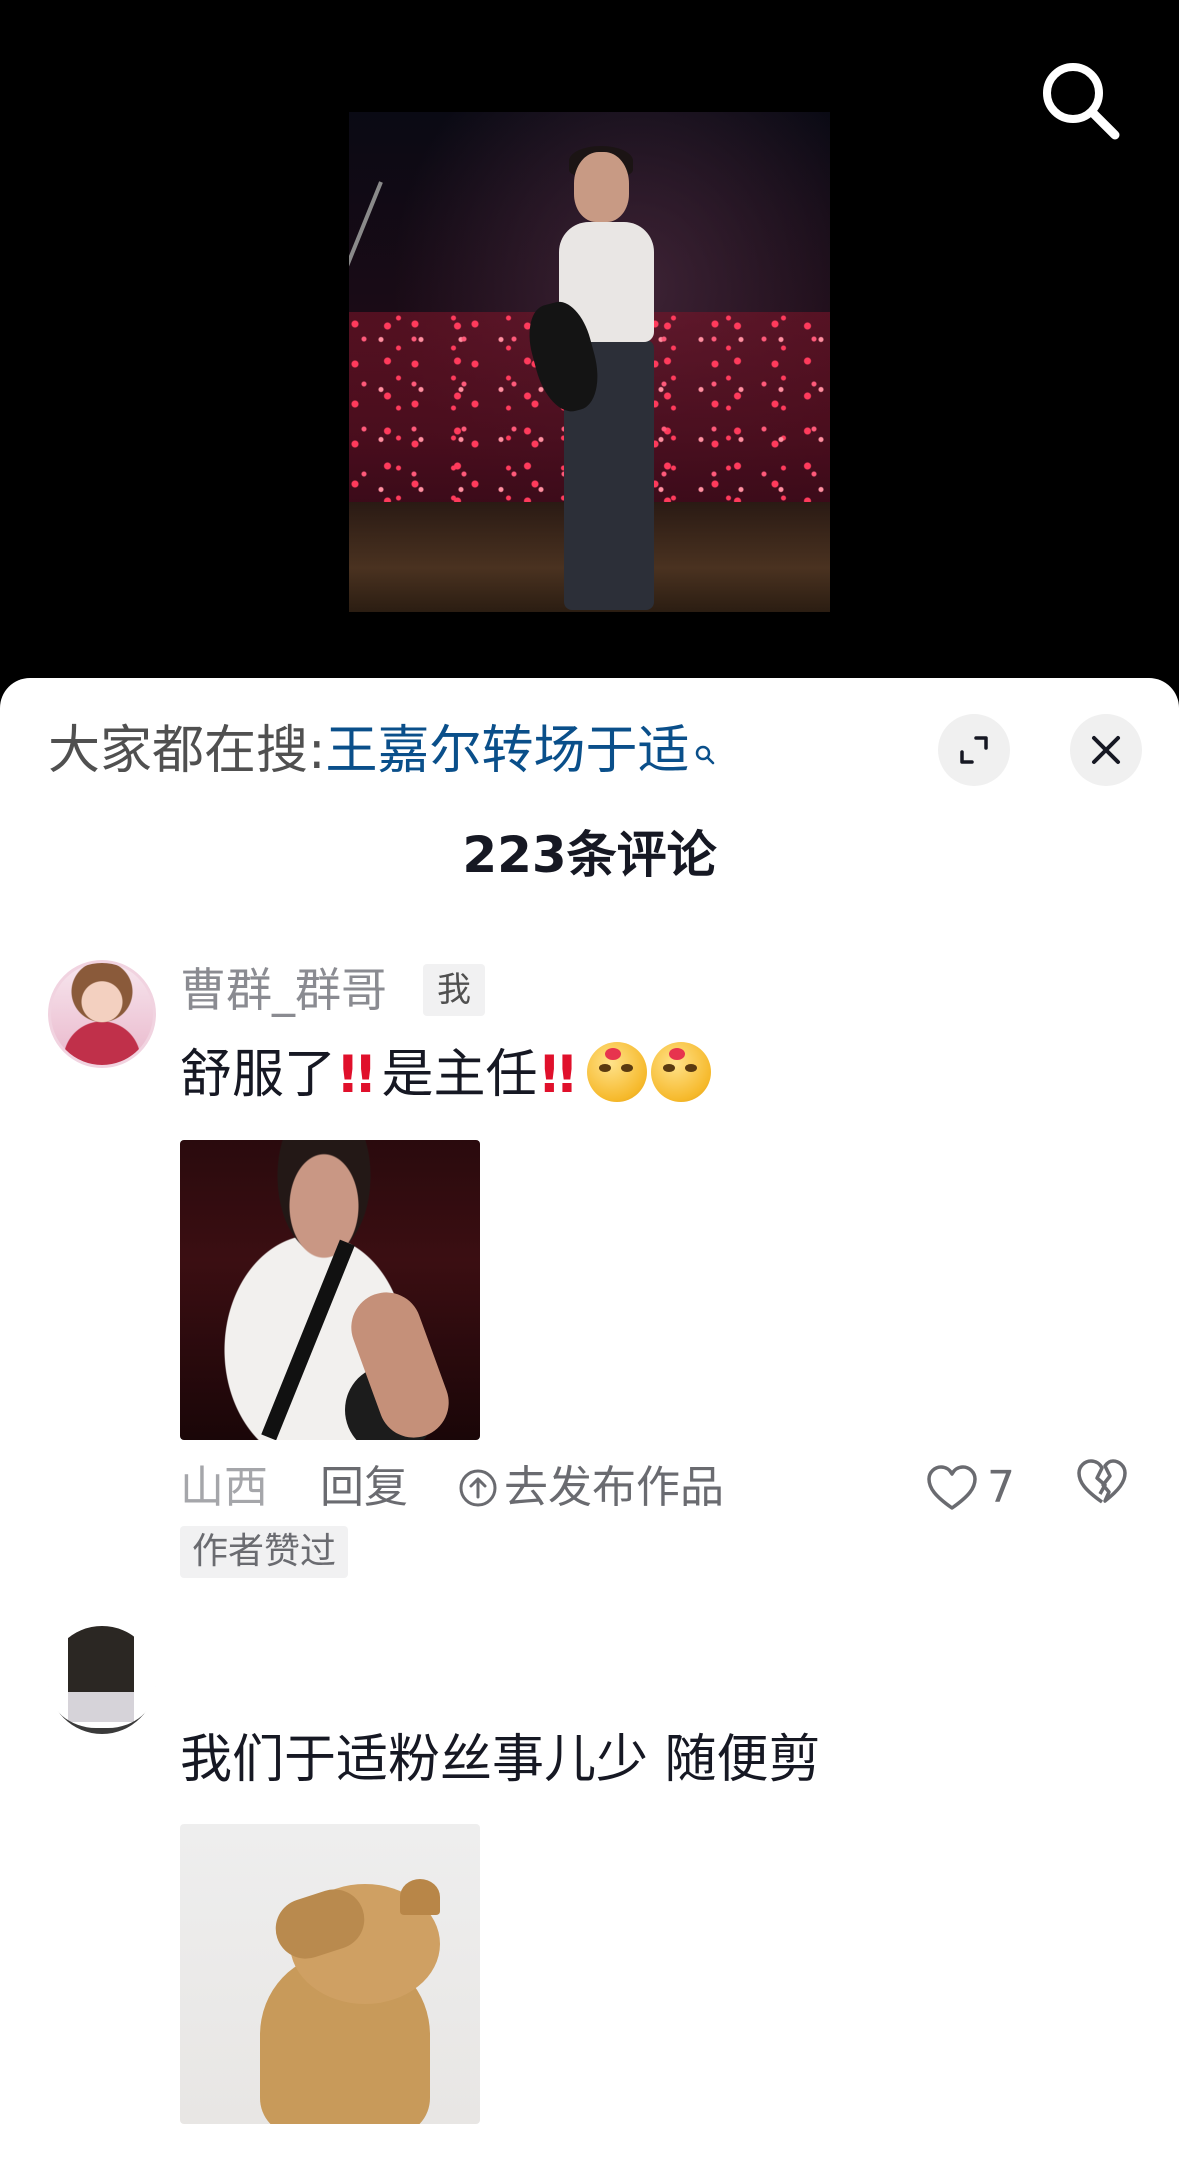 The image size is (1179, 2168). Describe the element at coordinates (705, 753) in the screenshot. I see `small-search-icon` at that location.